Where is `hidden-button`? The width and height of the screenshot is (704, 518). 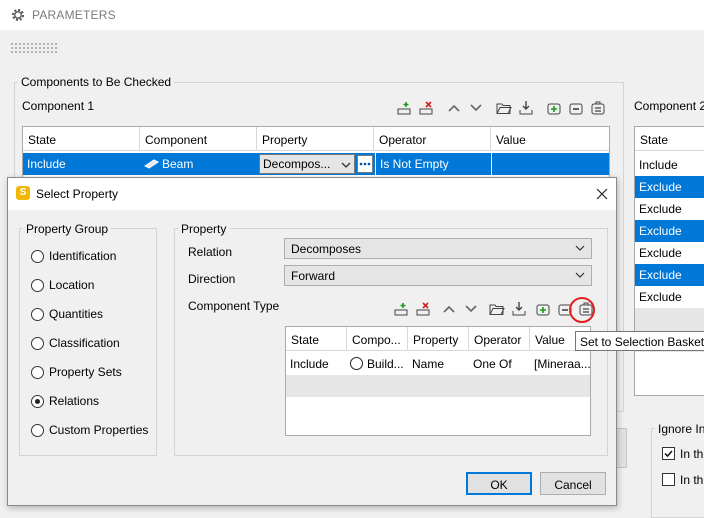 hidden-button is located at coordinates (622, 448).